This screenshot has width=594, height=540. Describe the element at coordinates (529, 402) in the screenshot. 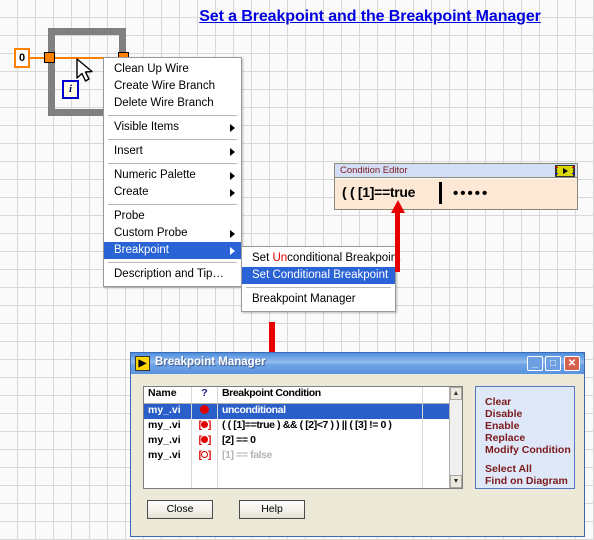

I see `action-clear: Clear` at that location.